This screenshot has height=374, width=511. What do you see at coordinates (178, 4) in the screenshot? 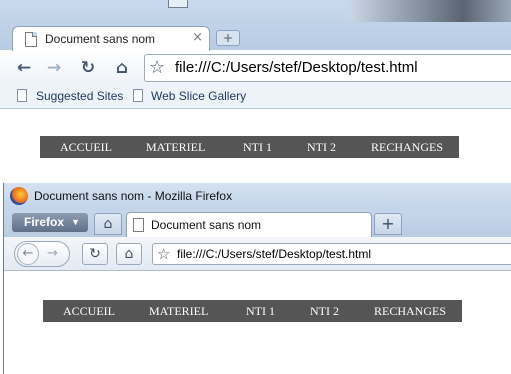
I see `background-window-button` at bounding box center [178, 4].